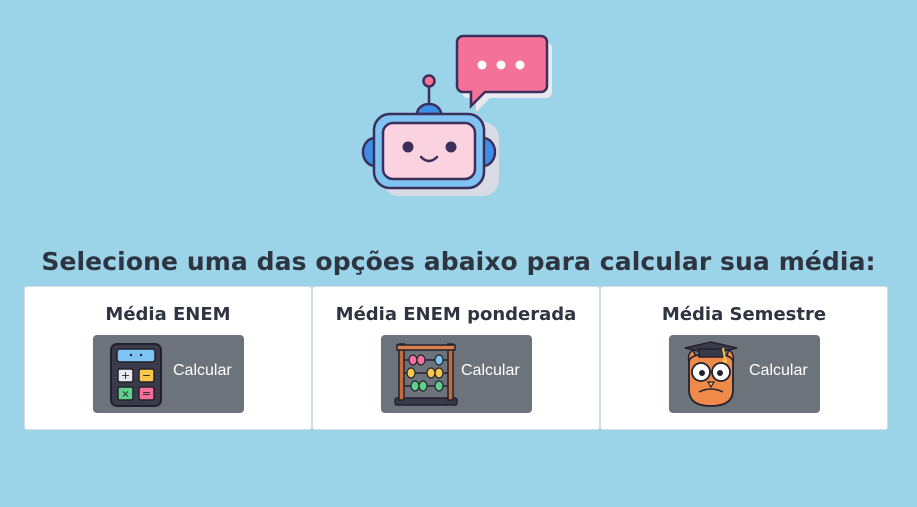  I want to click on card-title: Média ENEM, so click(168, 314).